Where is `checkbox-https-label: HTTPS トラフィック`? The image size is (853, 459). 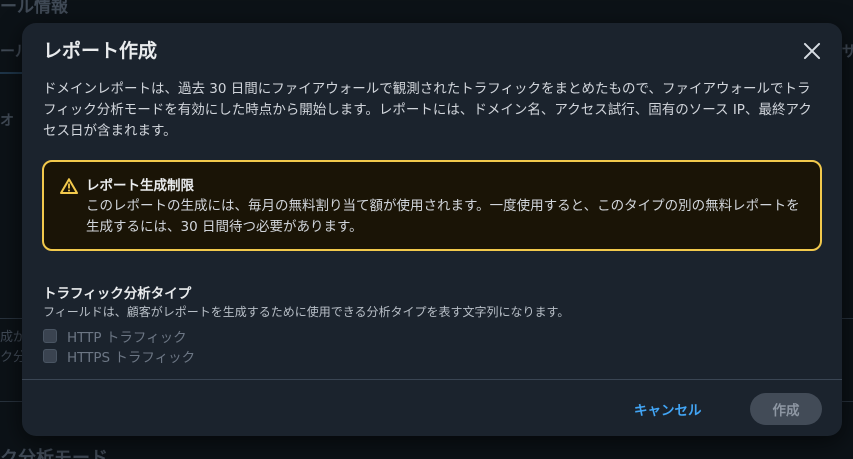 checkbox-https-label: HTTPS トラフィック is located at coordinates (131, 358).